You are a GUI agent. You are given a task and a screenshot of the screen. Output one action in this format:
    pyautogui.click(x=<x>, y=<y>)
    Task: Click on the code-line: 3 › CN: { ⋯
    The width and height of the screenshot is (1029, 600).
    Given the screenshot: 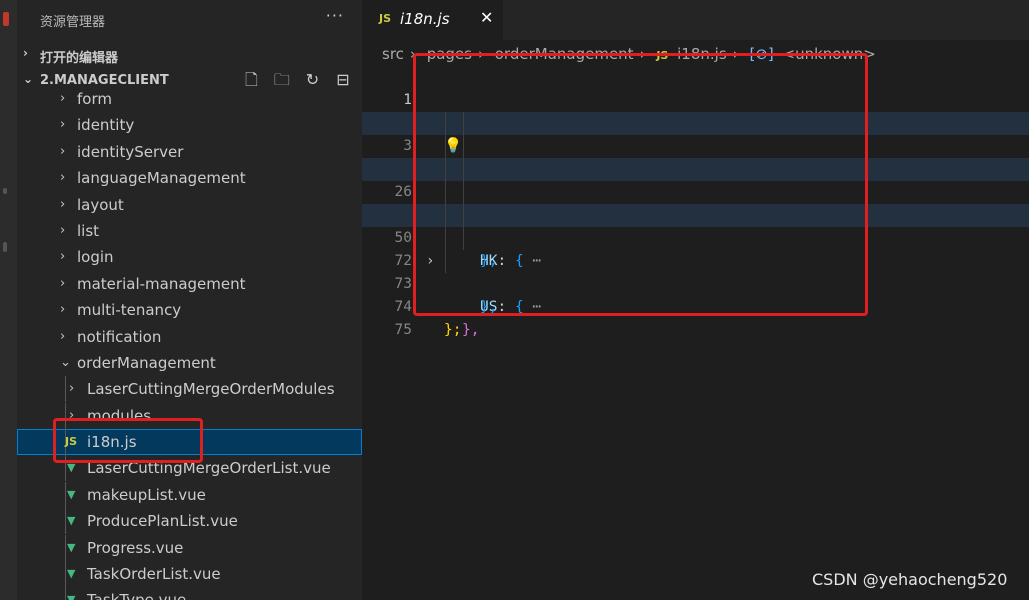 What is the action you would take?
    pyautogui.click(x=695, y=167)
    